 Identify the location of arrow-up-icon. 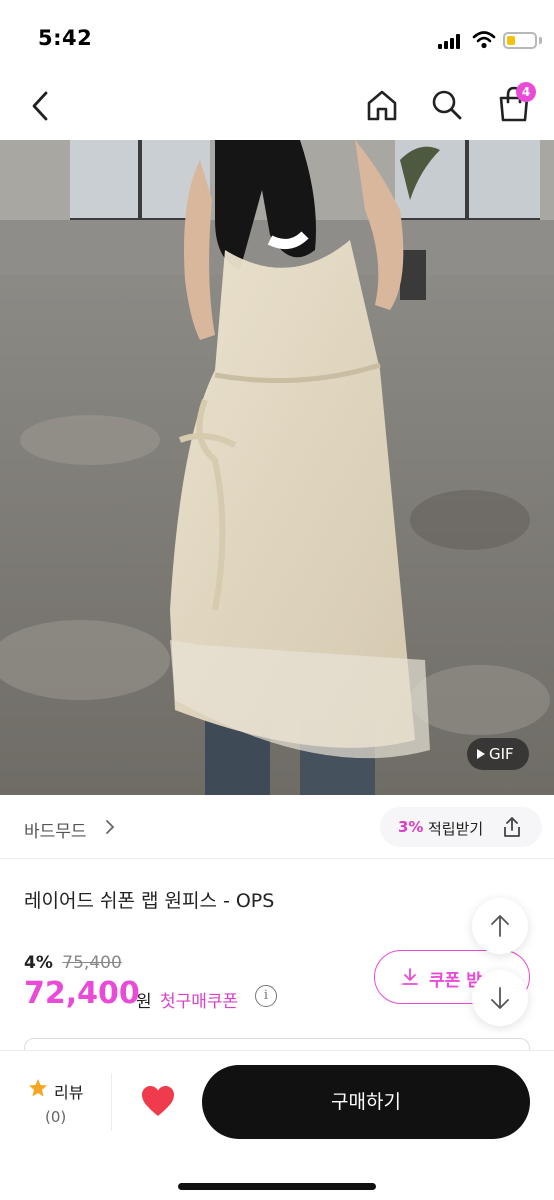
(500, 926).